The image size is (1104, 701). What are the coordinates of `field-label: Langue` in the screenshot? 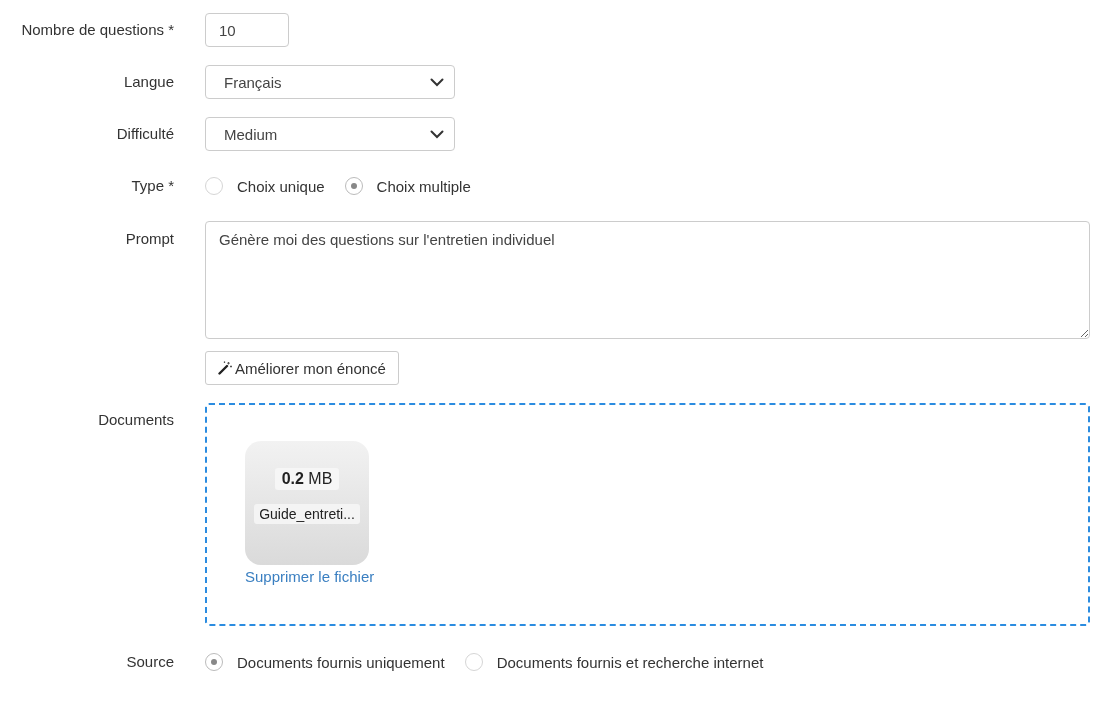 It's located at (148, 82).